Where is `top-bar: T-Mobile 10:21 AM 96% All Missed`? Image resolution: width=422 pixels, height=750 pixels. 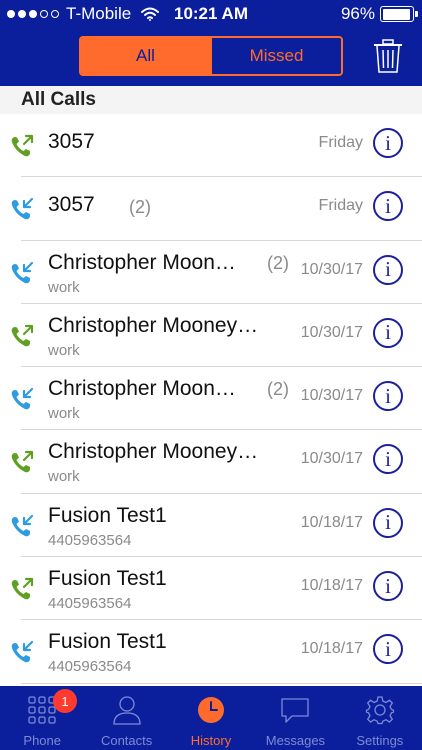
top-bar: T-Mobile 10:21 AM 96% All Missed is located at coordinates (211, 43).